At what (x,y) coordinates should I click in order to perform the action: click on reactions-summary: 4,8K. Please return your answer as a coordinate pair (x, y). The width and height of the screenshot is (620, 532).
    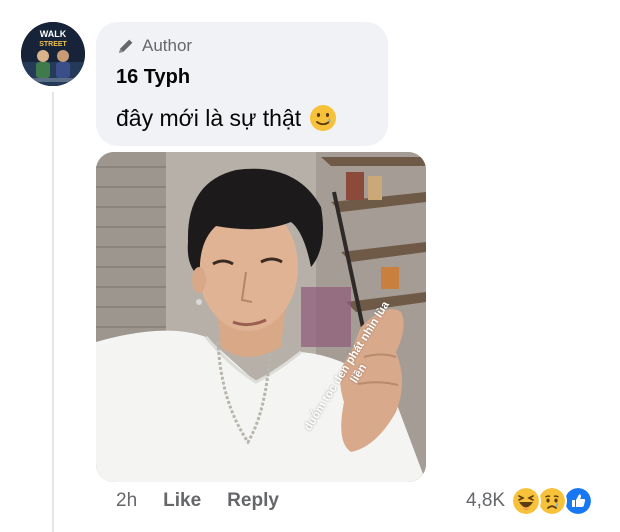
    Looking at the image, I should click on (530, 501).